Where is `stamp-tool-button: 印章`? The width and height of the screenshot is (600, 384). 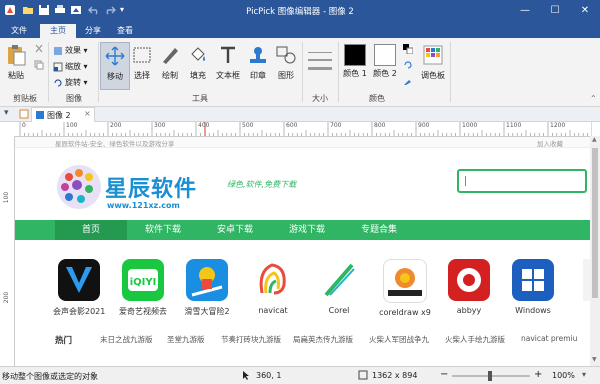
stamp-tool-button: 印章 is located at coordinates (258, 65).